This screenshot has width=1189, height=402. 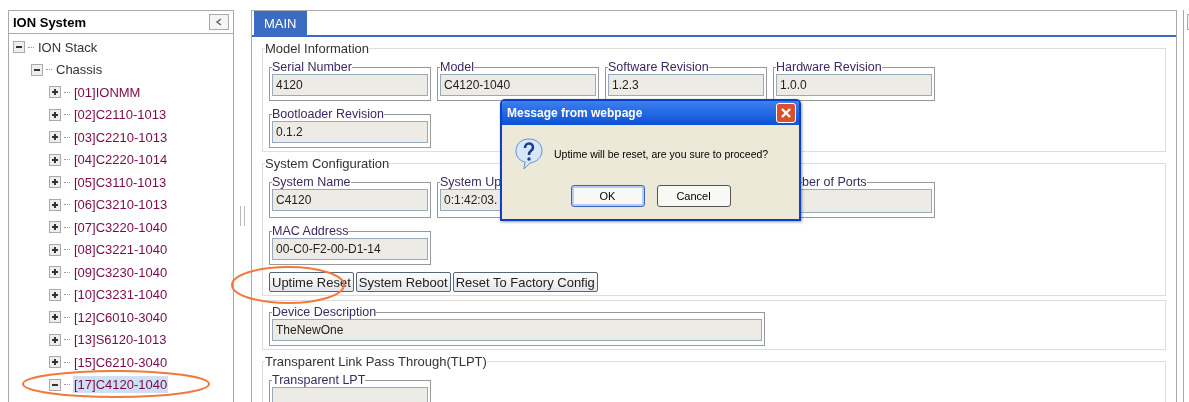 I want to click on section-title: Model Information, so click(x=317, y=48).